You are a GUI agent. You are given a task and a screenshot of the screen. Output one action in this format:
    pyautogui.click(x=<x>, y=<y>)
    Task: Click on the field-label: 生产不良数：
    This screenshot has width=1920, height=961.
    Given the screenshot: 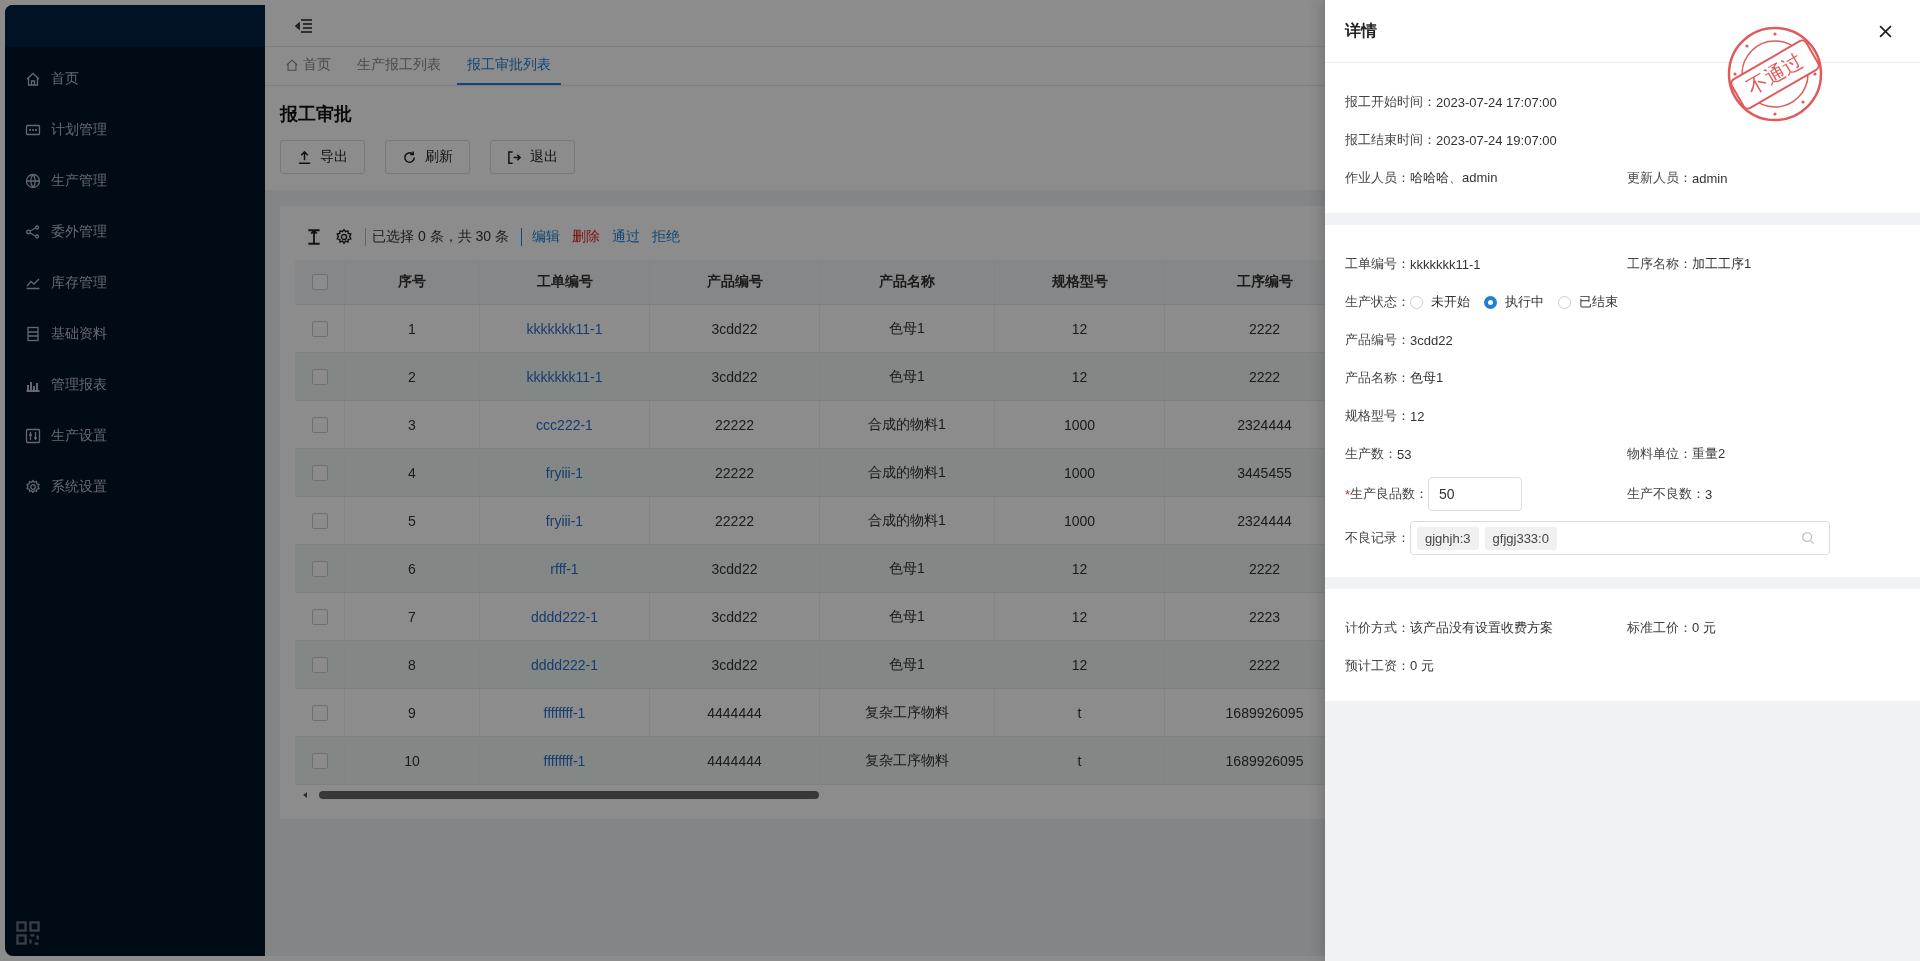 What is the action you would take?
    pyautogui.click(x=1666, y=494)
    